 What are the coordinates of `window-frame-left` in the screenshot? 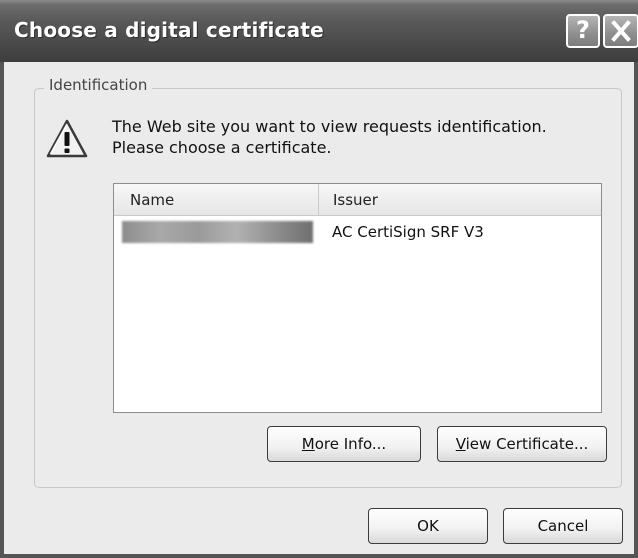 It's located at (2, 310).